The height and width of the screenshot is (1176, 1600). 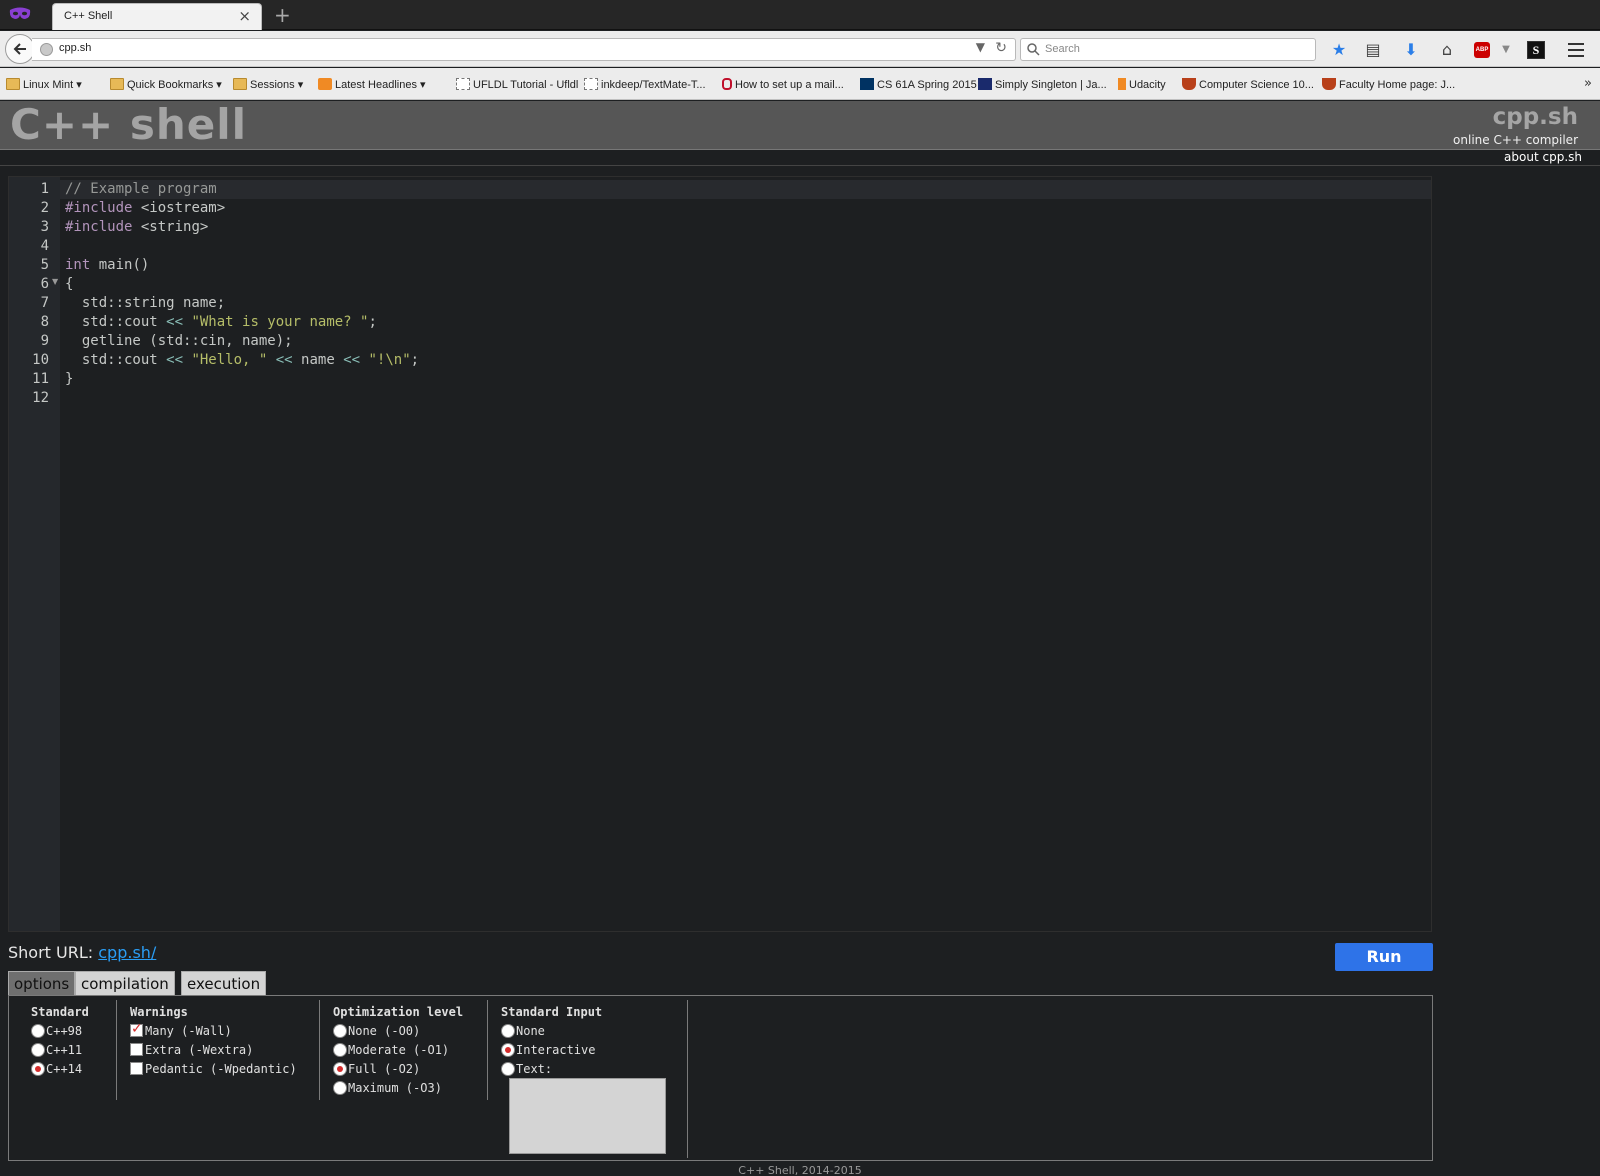 What do you see at coordinates (44, 84) in the screenshot?
I see `bookmark-linux-mint: Linux Mint ▾` at bounding box center [44, 84].